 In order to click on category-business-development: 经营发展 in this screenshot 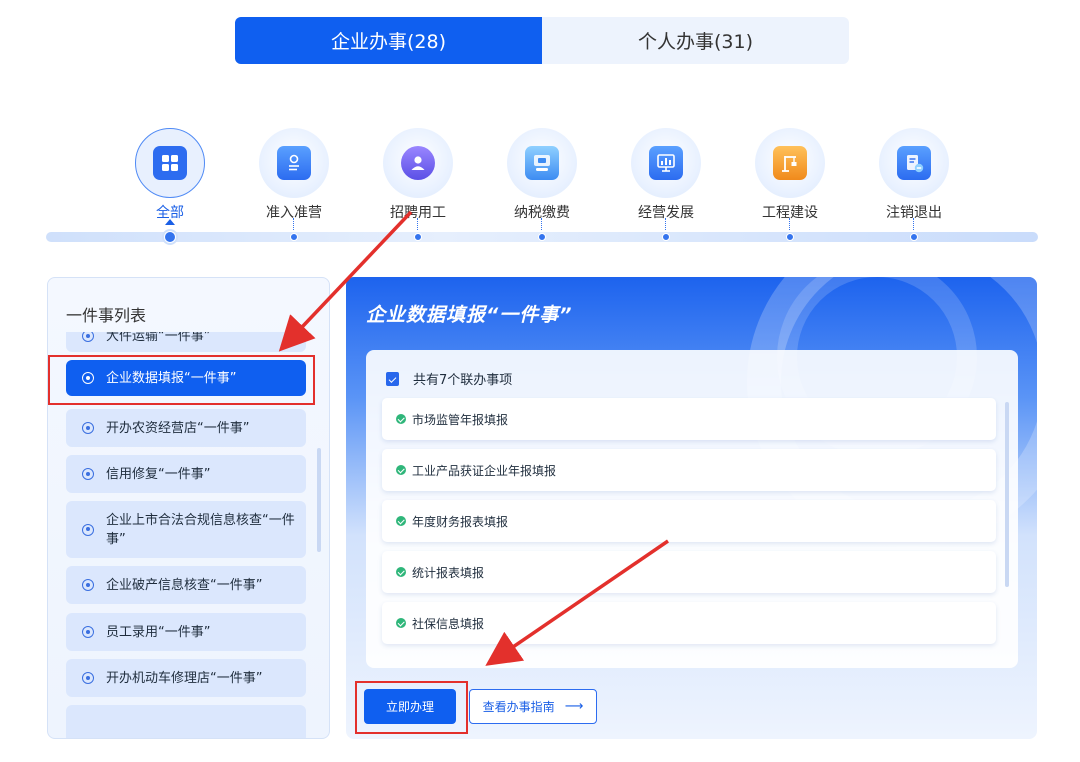, I will do `click(666, 175)`.